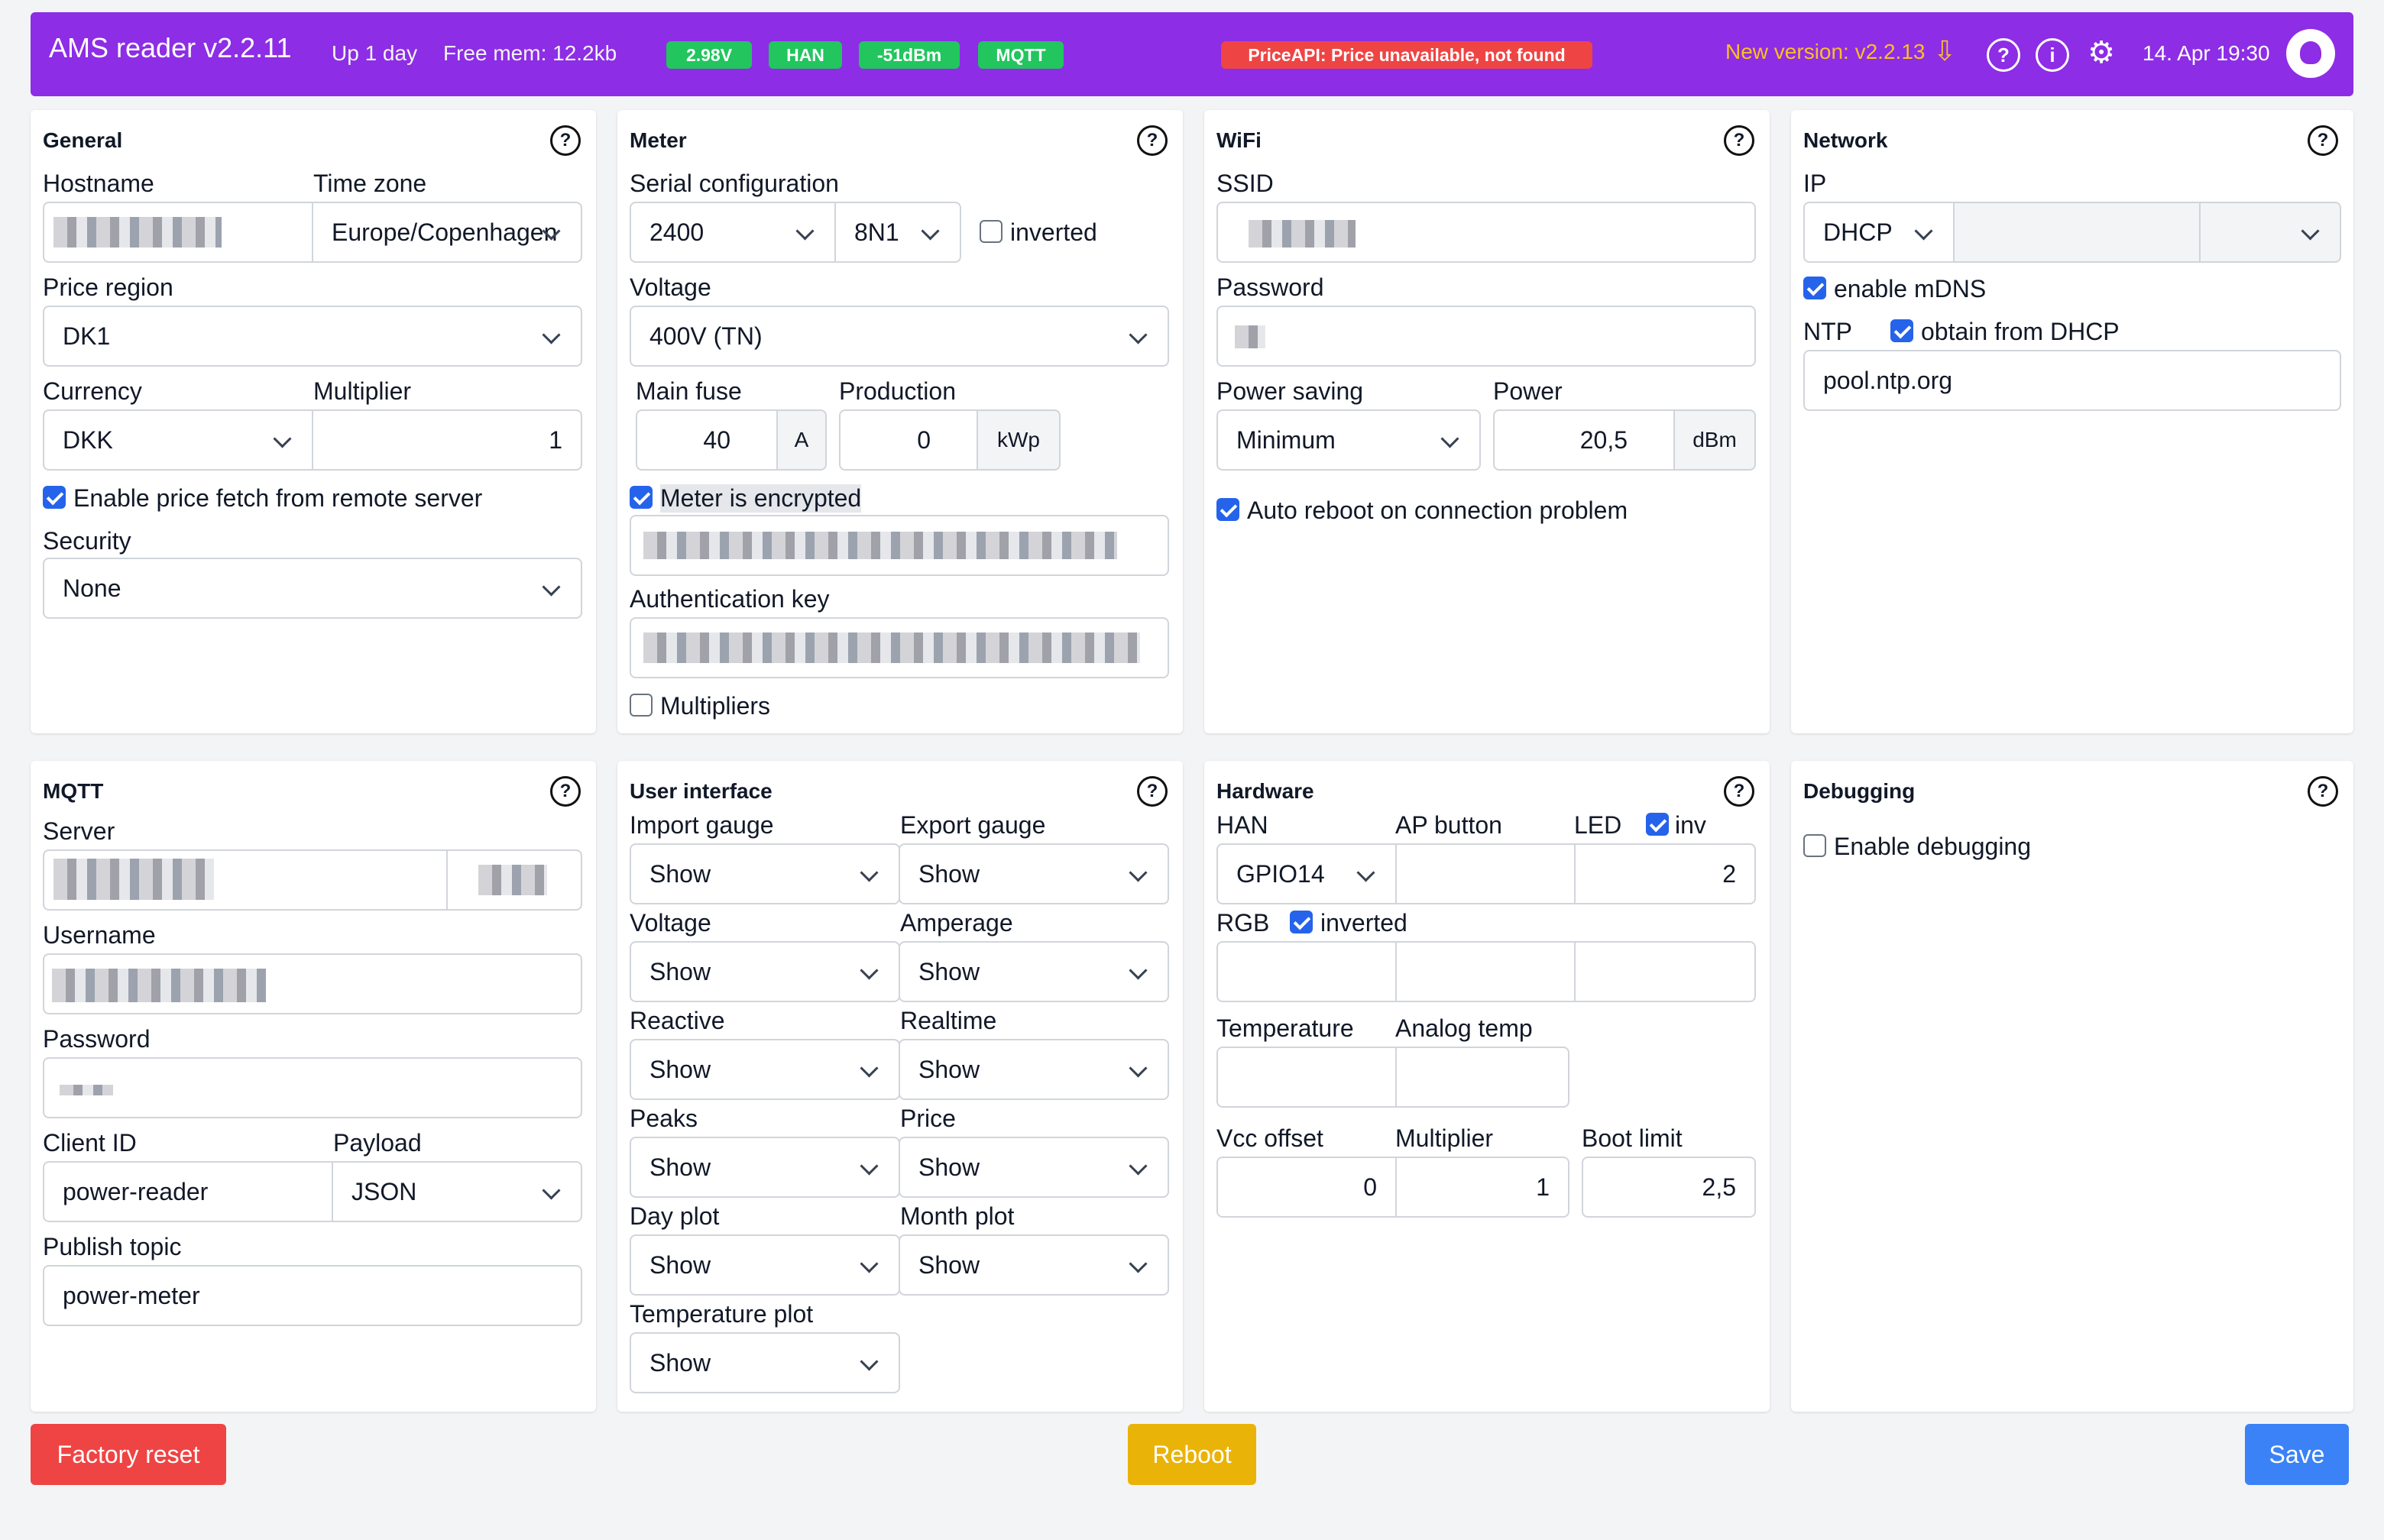 This screenshot has width=2384, height=1540. I want to click on ui-temperature-plot-select: Show, so click(765, 1362).